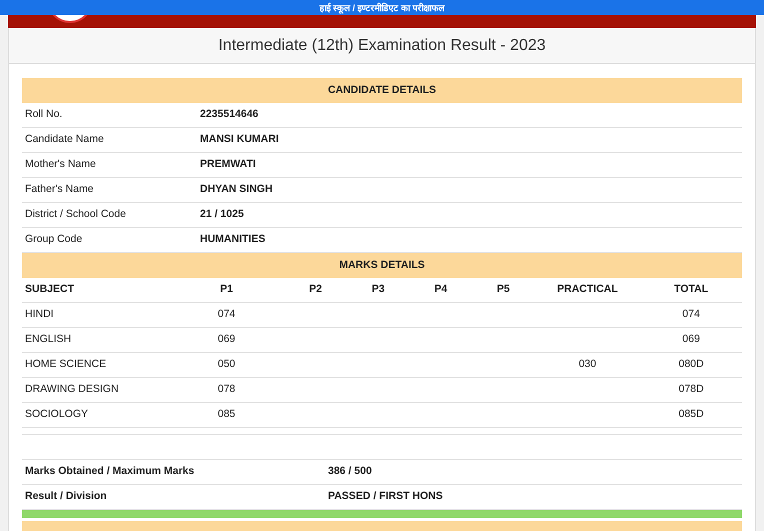  I want to click on column-header: SUBJECT, so click(50, 290).